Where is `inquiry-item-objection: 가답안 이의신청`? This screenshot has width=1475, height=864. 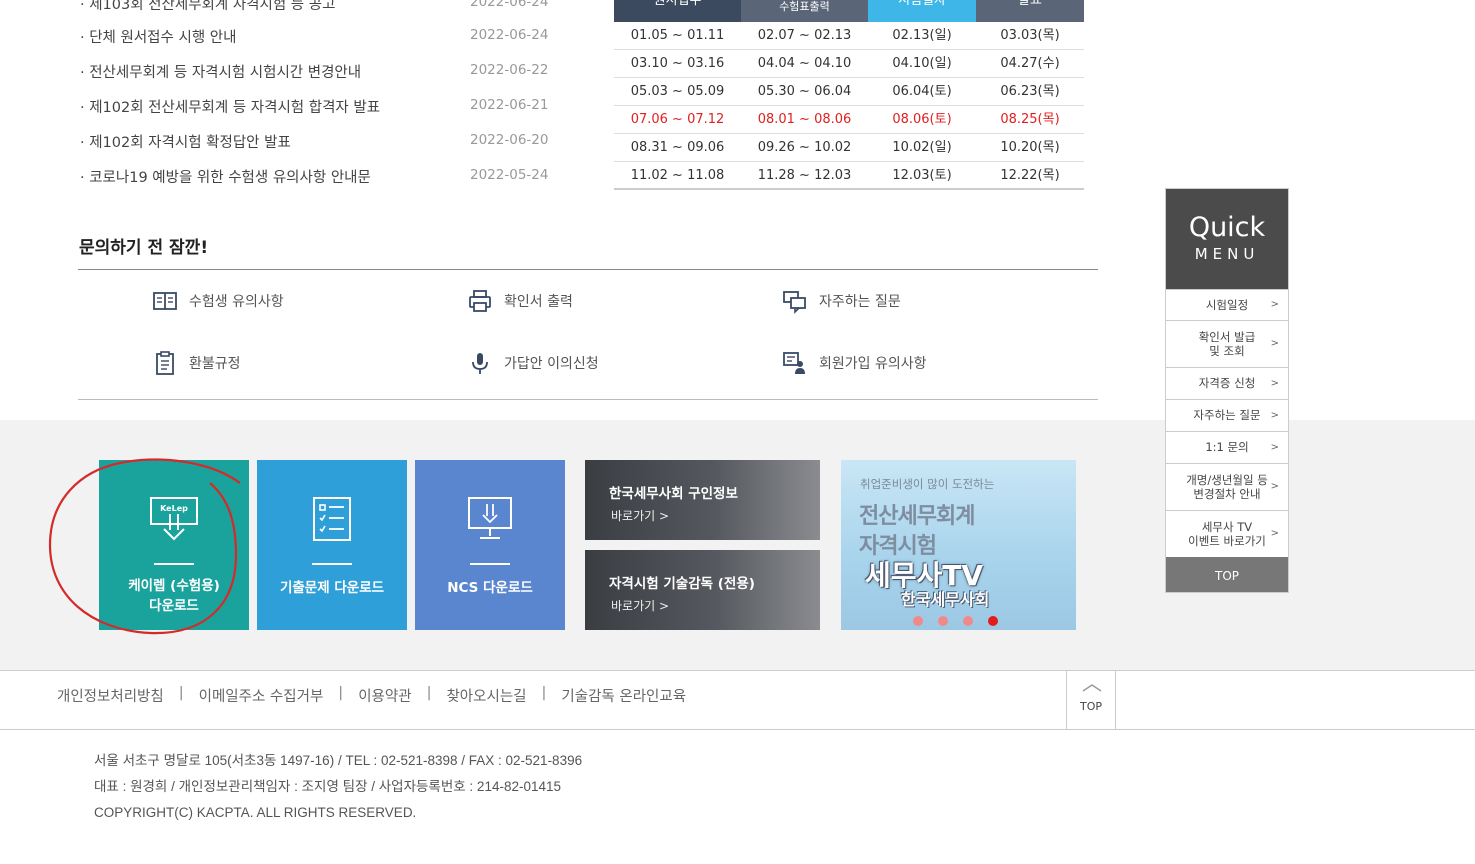
inquiry-item-objection: 가답안 이의신청 is located at coordinates (533, 363).